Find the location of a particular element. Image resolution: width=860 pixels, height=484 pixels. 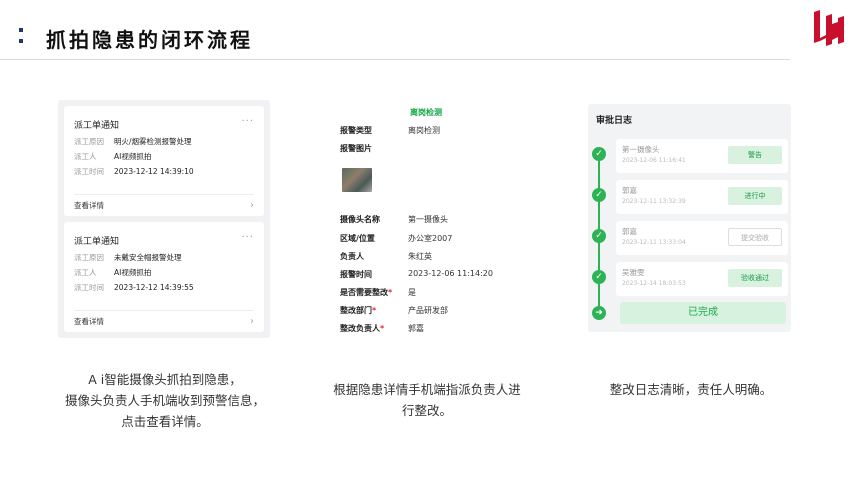

detail-row-time: 报警时间 2023-12-06 11:14:20 is located at coordinates (416, 274).